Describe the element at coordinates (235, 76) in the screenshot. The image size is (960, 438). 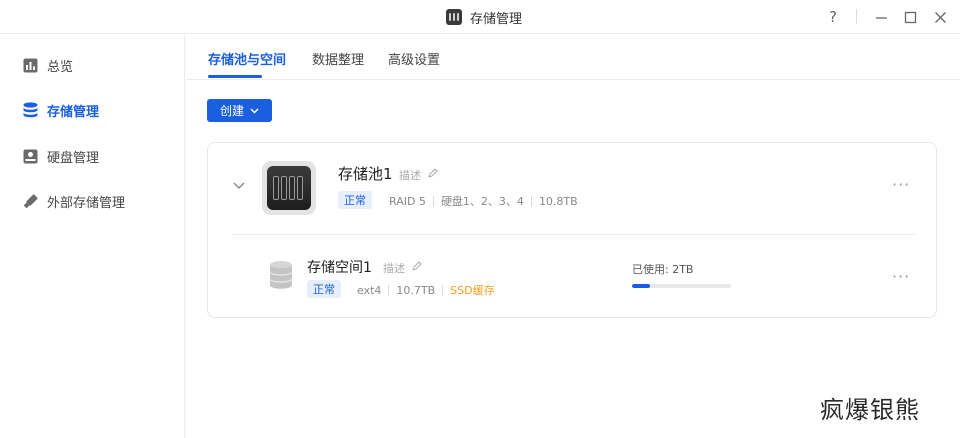
I see `active-tab-indicator` at that location.